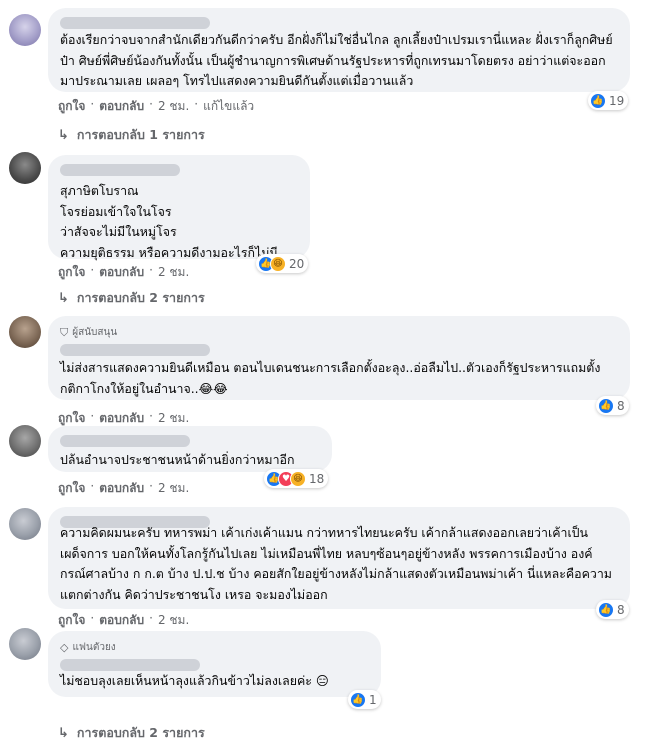  What do you see at coordinates (228, 106) in the screenshot?
I see `edited-label: แก้ไขแล้ว` at bounding box center [228, 106].